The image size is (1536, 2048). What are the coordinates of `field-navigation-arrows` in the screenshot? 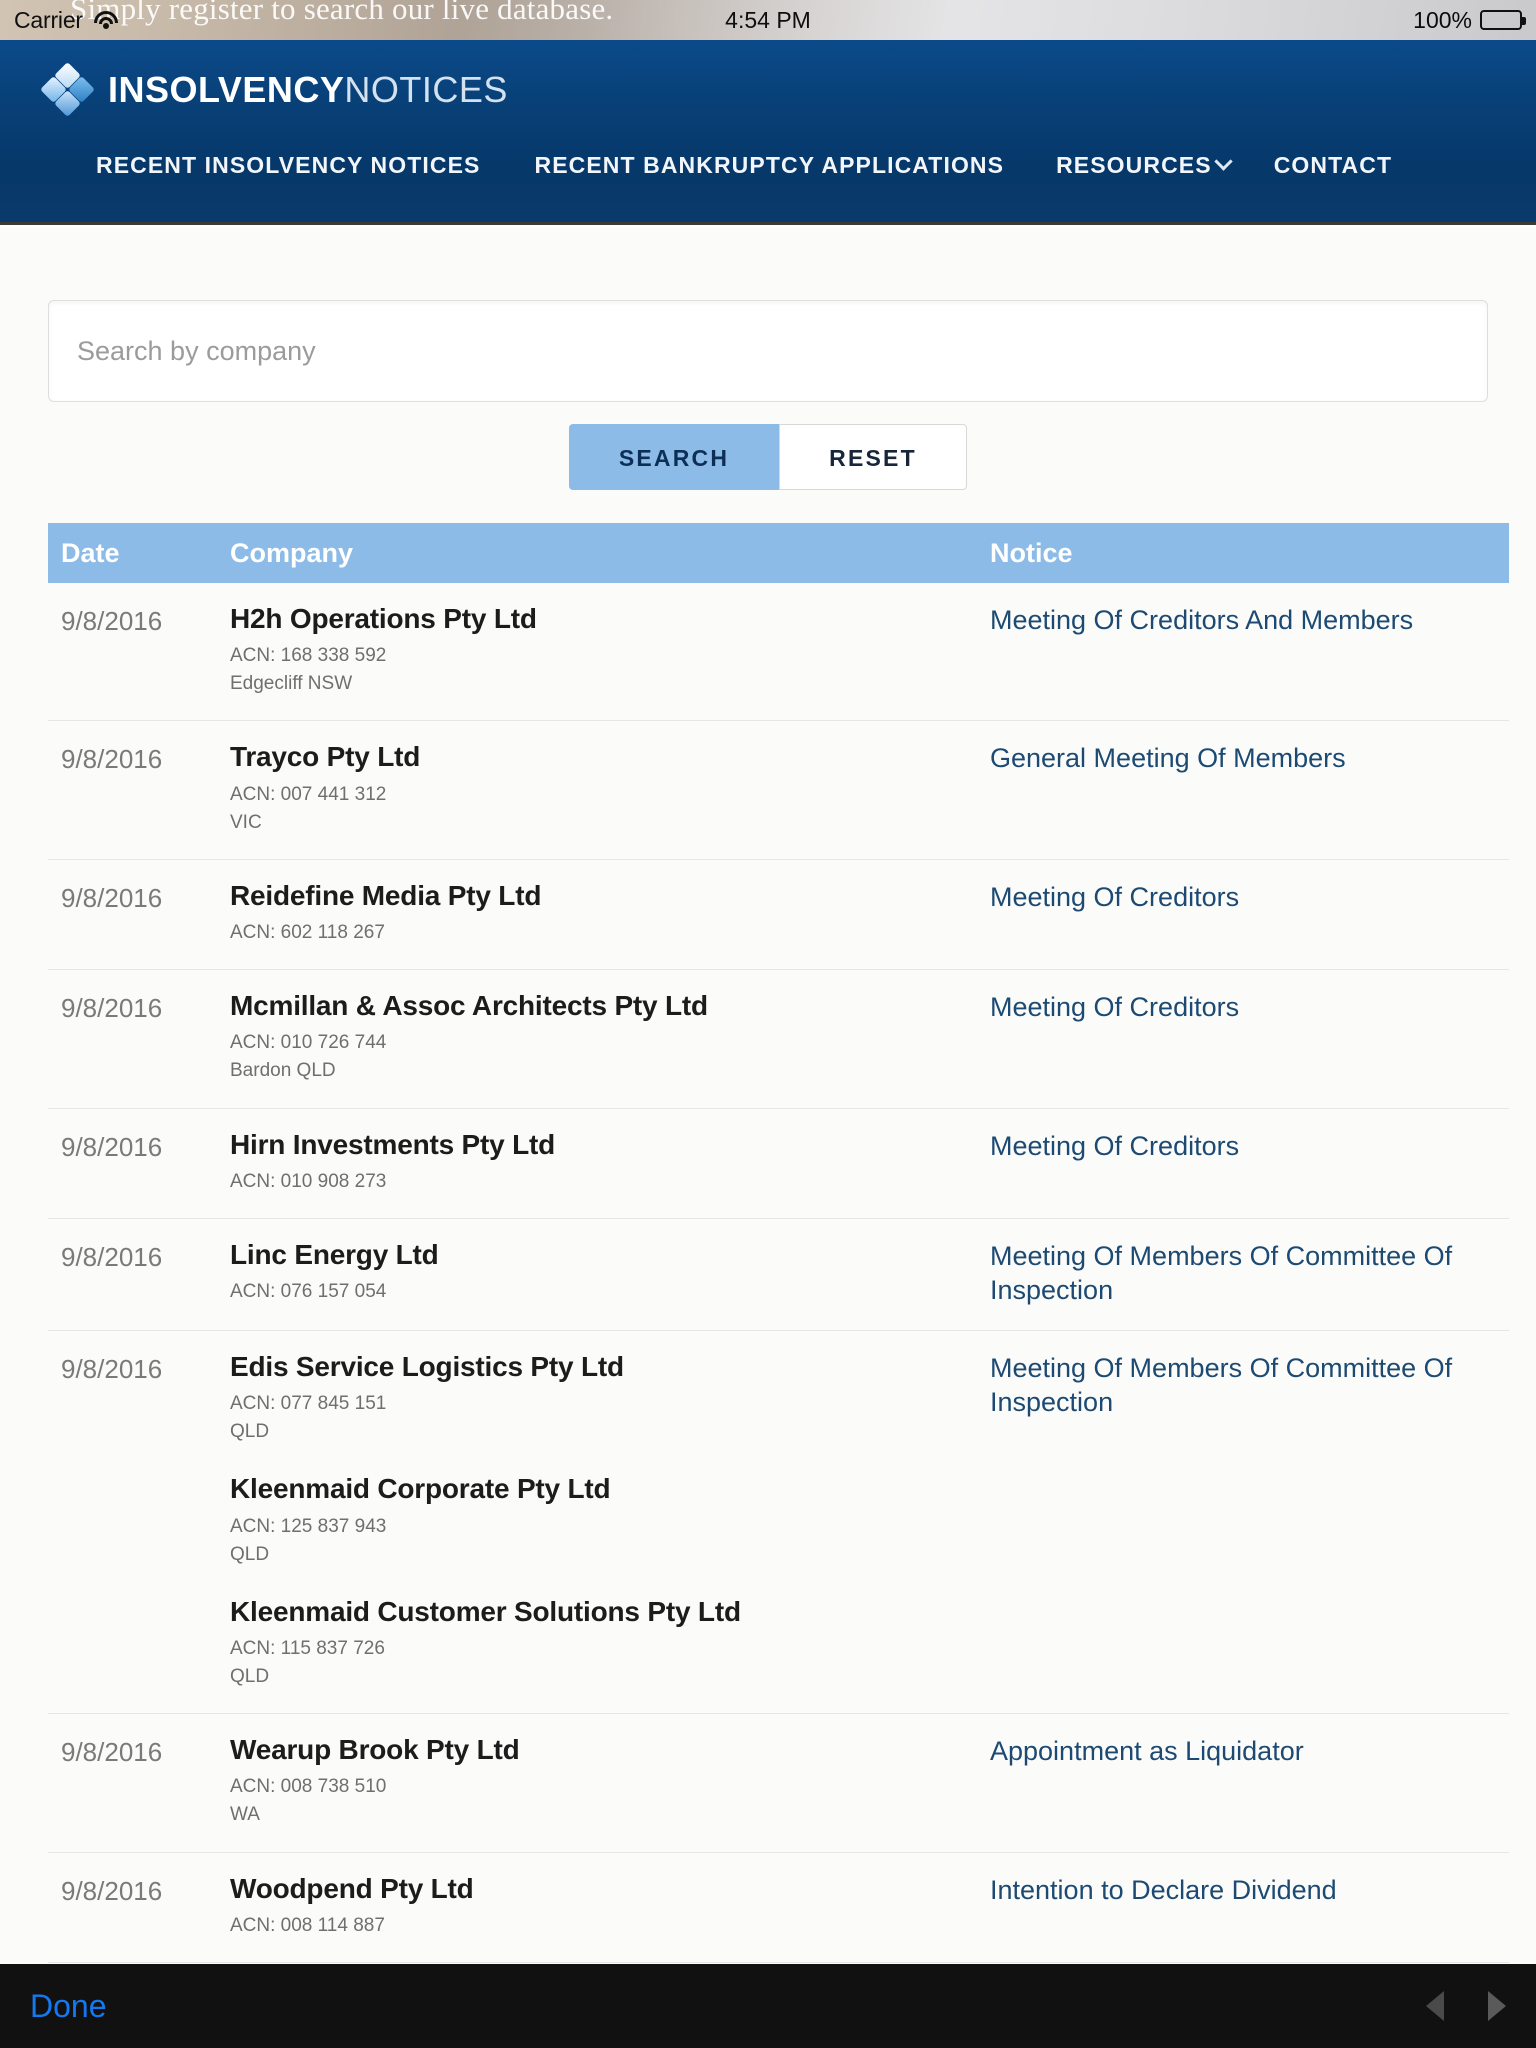 It's located at (1466, 2006).